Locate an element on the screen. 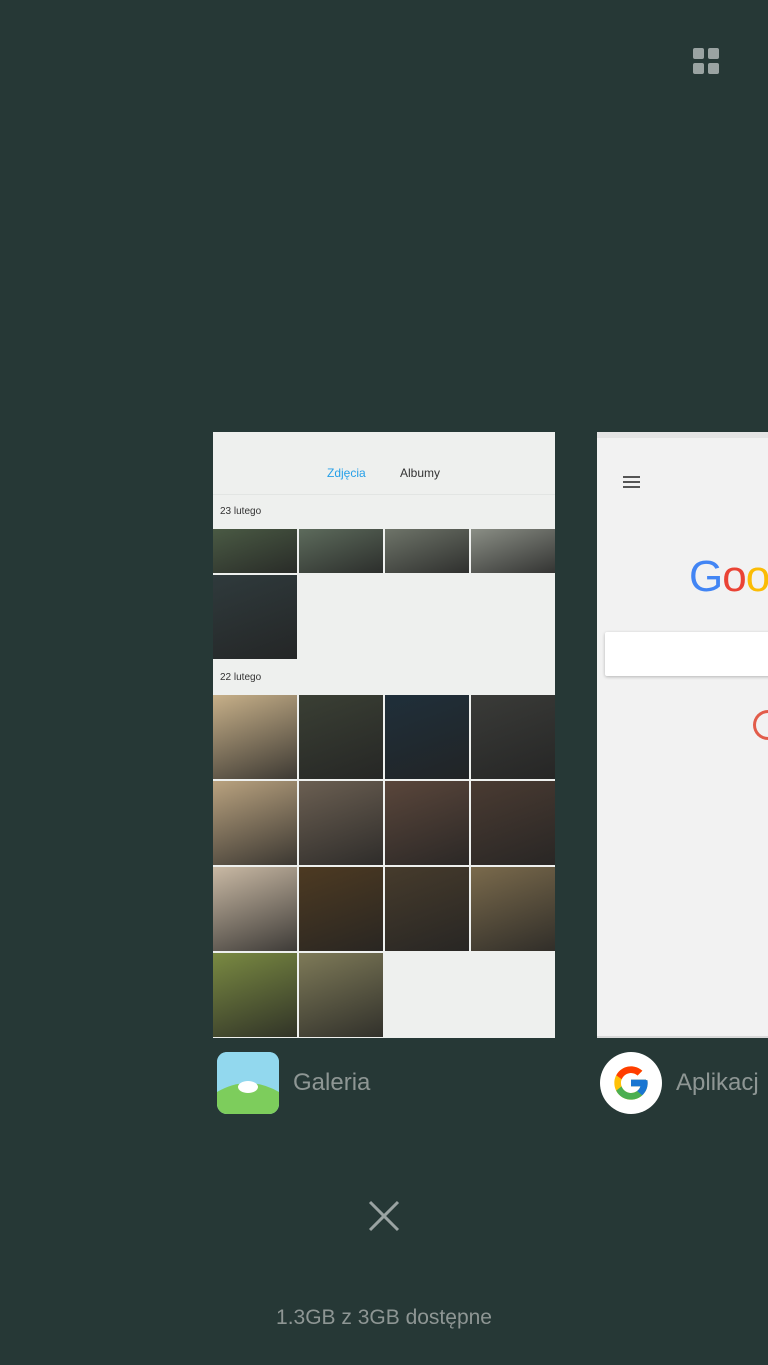 The image size is (768, 1365). gallery-tab-bar: Zdjęcia Albumy is located at coordinates (384, 463).